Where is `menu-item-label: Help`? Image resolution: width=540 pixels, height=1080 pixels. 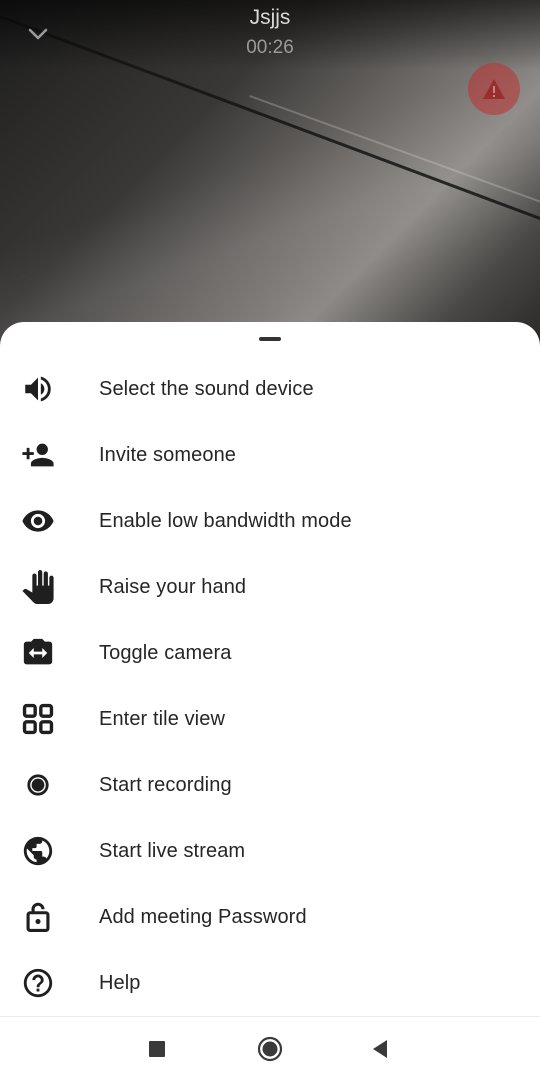 menu-item-label: Help is located at coordinates (120, 982).